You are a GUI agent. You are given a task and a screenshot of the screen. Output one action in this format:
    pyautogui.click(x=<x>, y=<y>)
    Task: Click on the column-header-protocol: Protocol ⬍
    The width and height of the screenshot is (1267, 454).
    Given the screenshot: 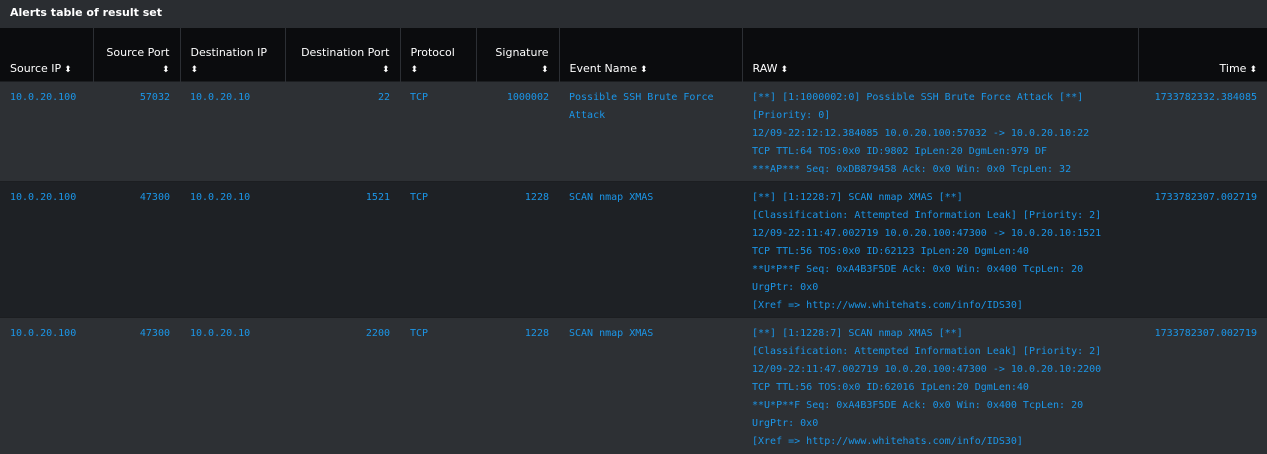 What is the action you would take?
    pyautogui.click(x=437, y=55)
    